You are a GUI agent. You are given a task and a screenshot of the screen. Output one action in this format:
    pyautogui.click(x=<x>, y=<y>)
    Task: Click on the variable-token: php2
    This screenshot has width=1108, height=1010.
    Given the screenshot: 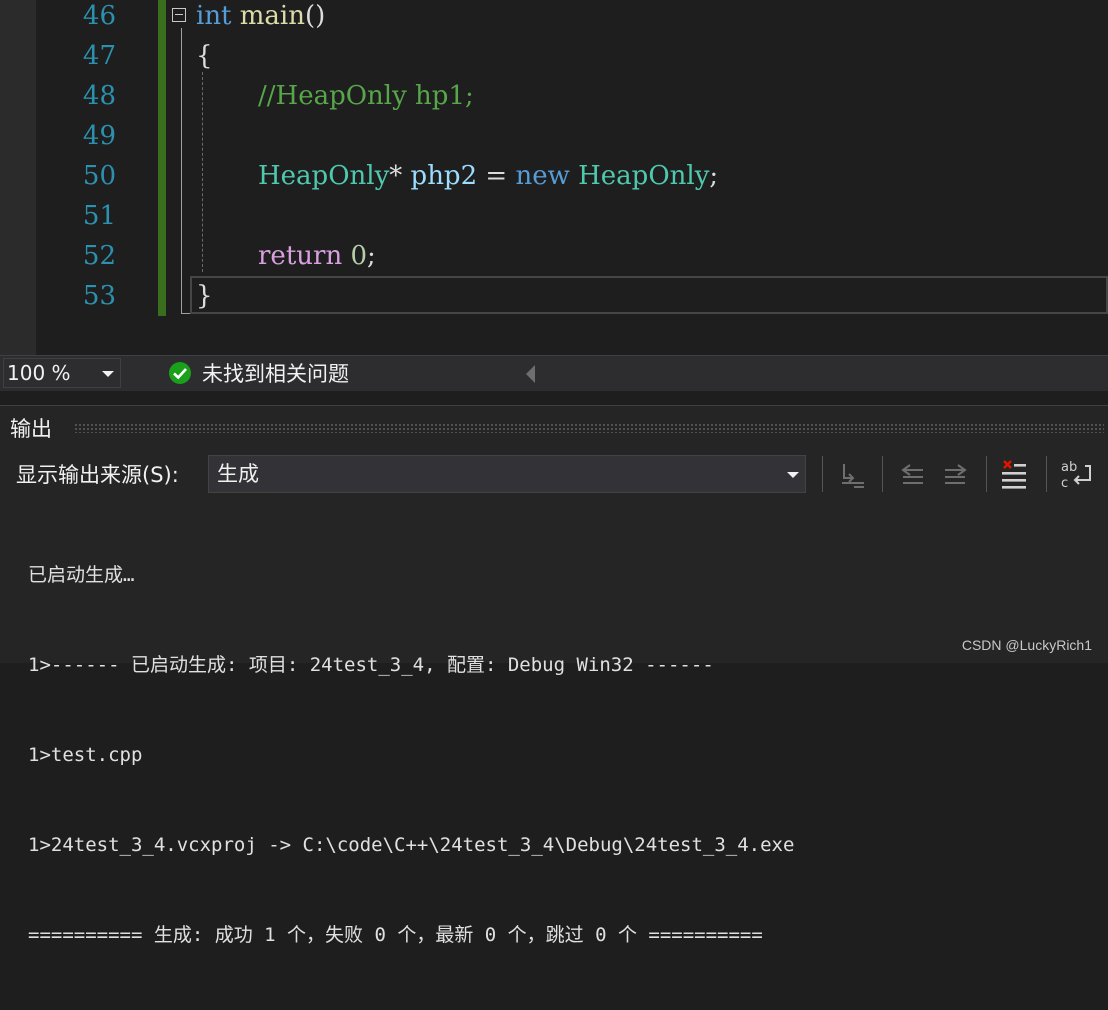 What is the action you would take?
    pyautogui.click(x=444, y=176)
    